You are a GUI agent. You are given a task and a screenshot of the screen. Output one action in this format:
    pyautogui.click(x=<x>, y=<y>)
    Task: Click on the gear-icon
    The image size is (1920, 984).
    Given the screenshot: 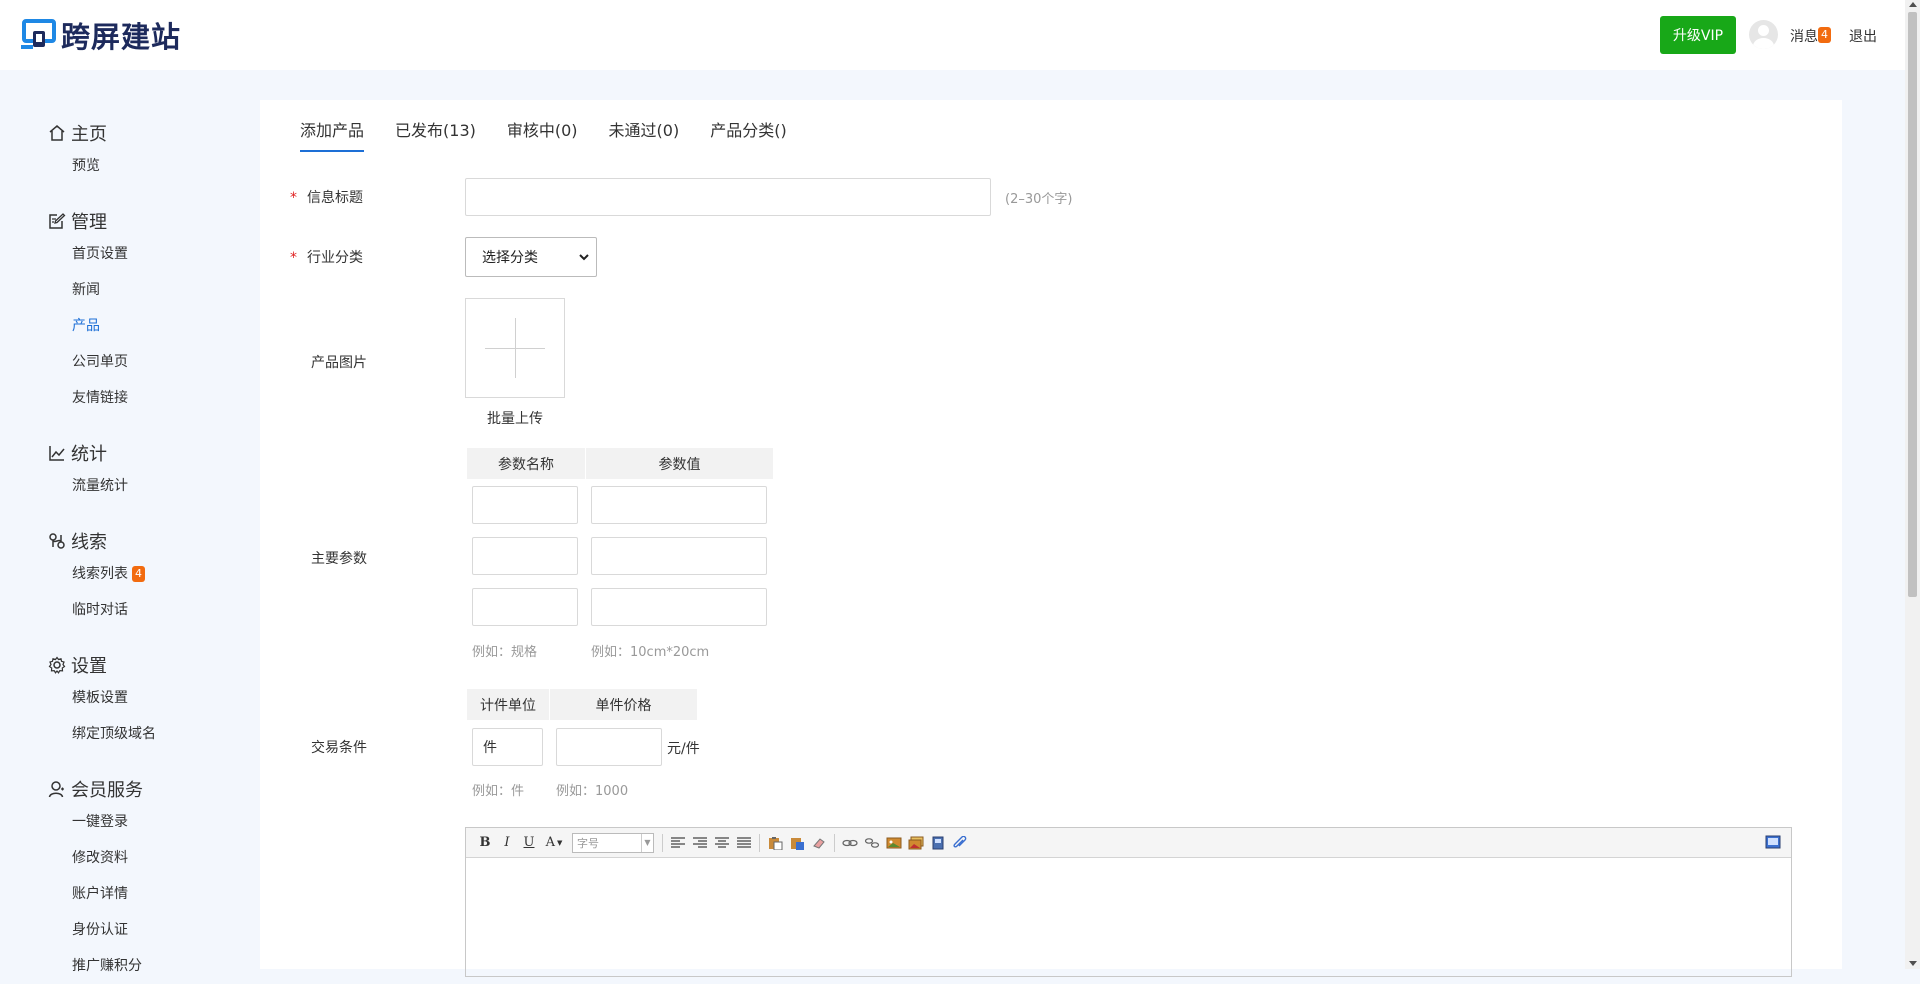 What is the action you would take?
    pyautogui.click(x=57, y=665)
    